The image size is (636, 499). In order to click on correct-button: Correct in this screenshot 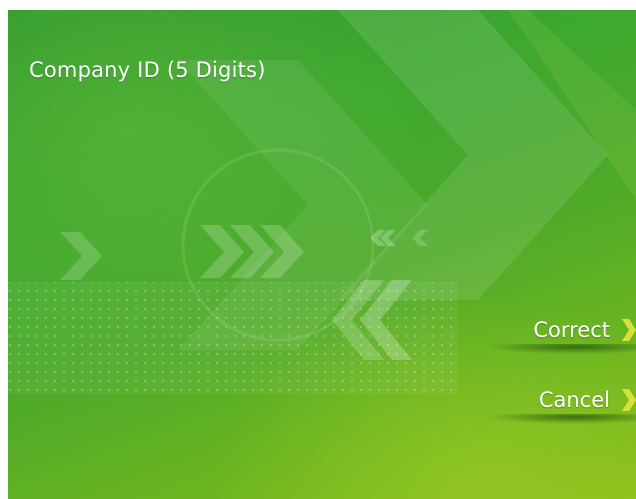, I will do `click(561, 332)`.